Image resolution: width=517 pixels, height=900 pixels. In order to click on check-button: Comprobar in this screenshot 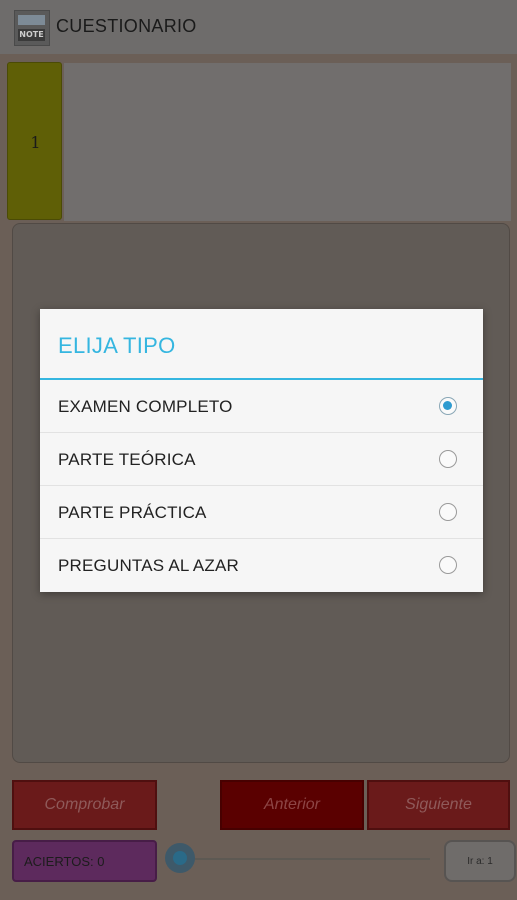, I will do `click(84, 805)`.